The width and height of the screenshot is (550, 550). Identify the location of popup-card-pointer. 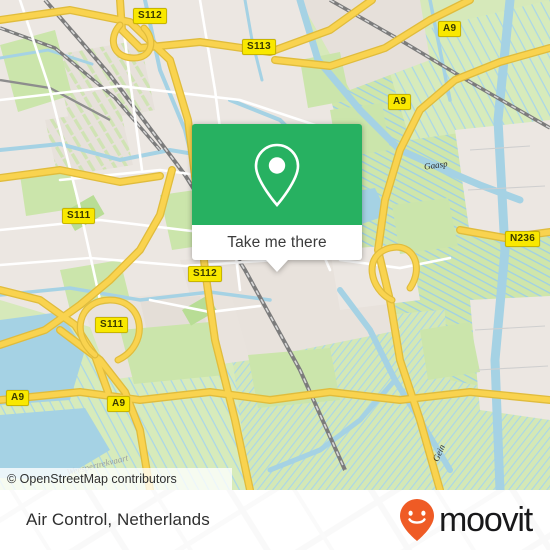
(277, 266).